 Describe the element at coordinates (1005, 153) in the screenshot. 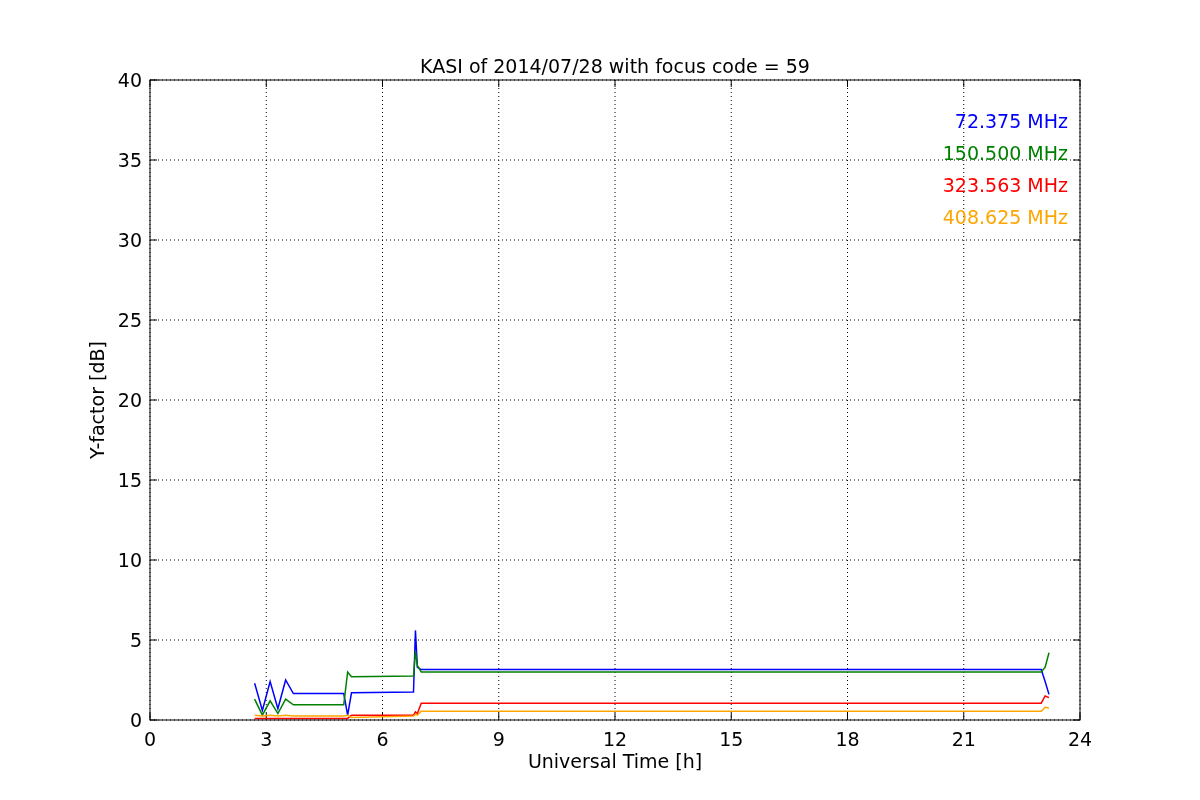

I see `legend-label: 150.500 MHz` at that location.